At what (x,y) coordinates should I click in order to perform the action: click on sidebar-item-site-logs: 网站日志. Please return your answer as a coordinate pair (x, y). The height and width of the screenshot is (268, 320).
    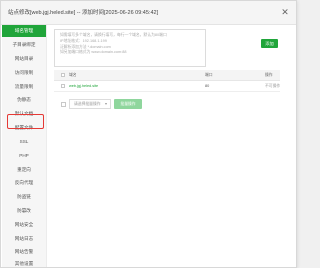
    Looking at the image, I should click on (24, 239).